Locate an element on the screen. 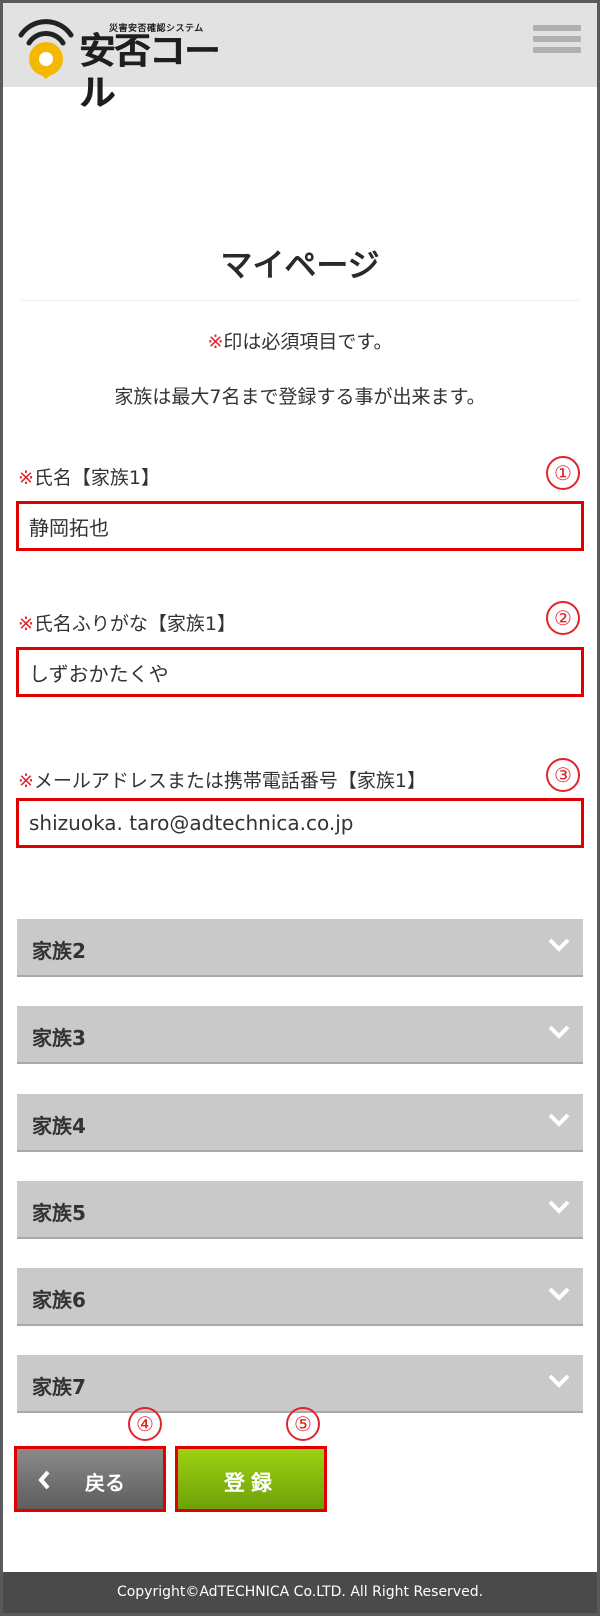 Image resolution: width=600 pixels, height=1616 pixels. accordion-label: 家族3 is located at coordinates (59, 1038).